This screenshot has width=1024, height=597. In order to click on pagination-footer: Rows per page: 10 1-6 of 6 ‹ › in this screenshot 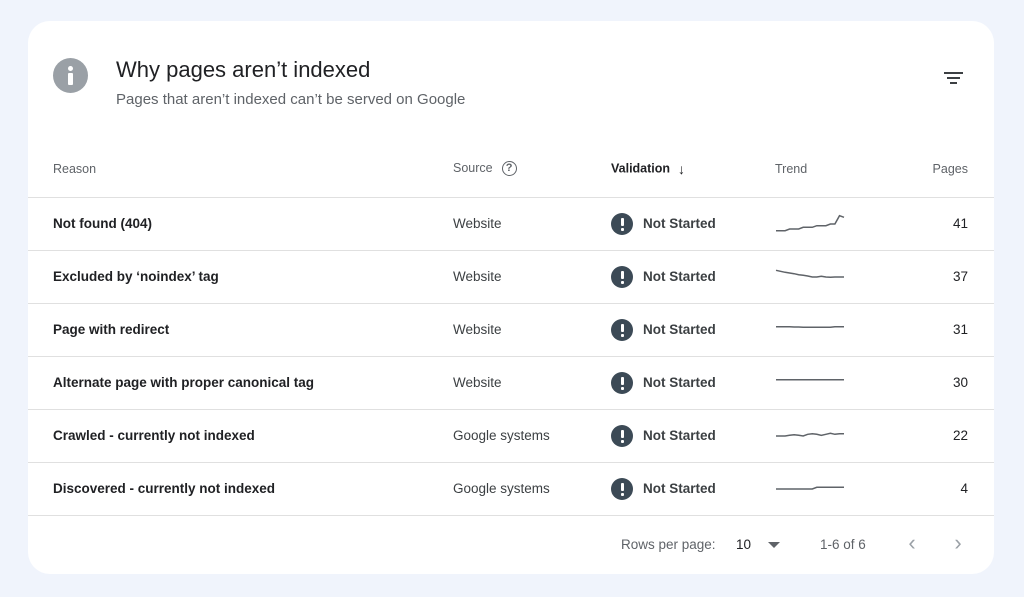, I will do `click(511, 544)`.